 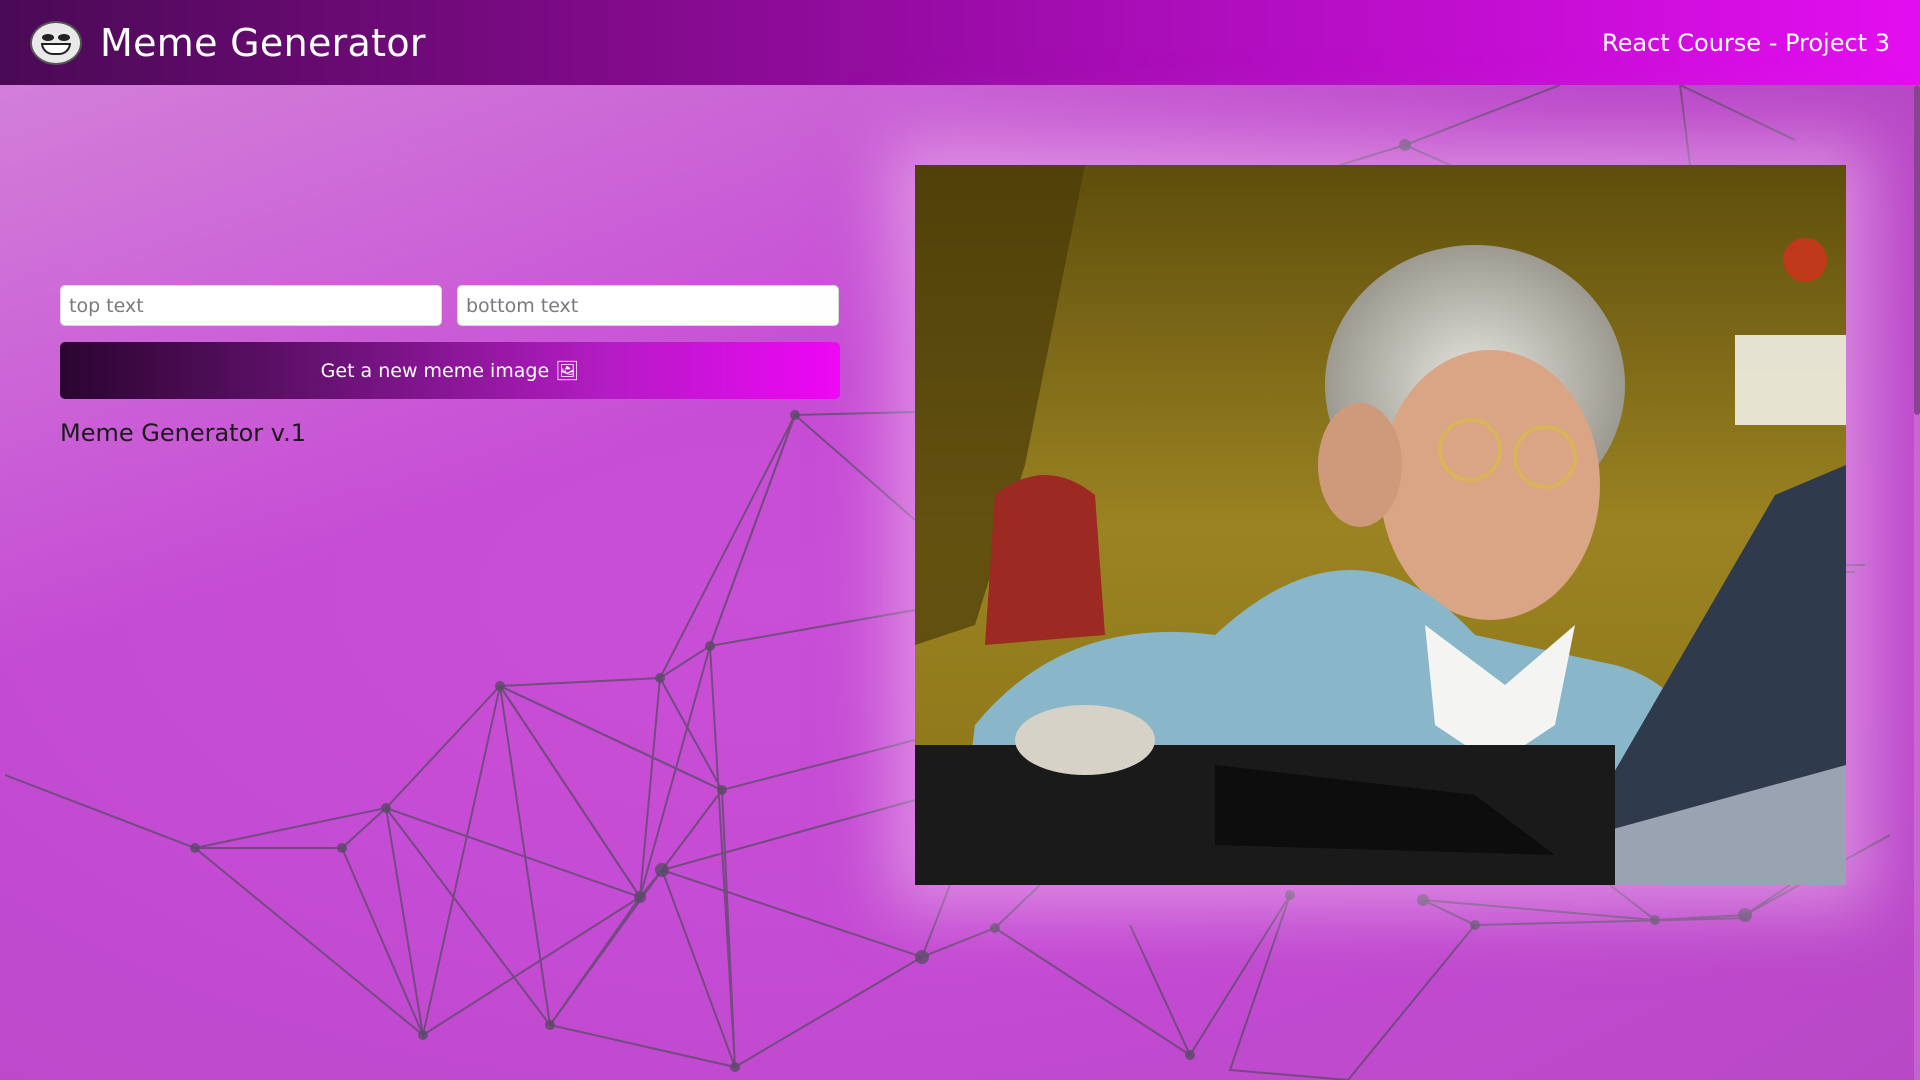 I want to click on course-subtitle: React Course - Project 3, so click(x=1745, y=42).